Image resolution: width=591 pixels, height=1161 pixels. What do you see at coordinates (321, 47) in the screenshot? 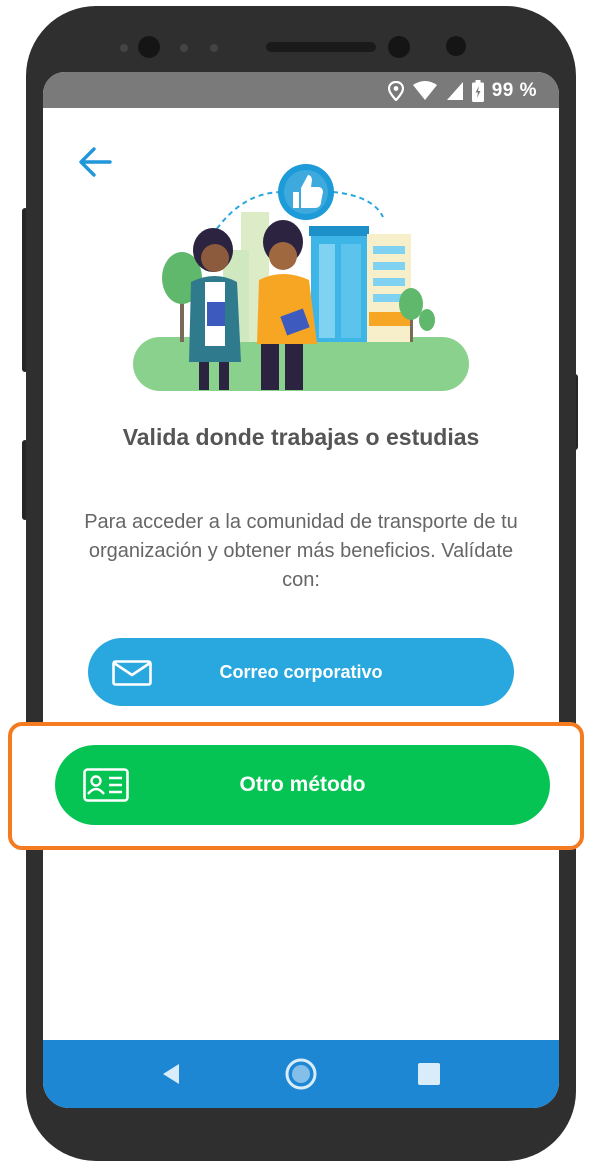
I see `earpiece-speaker` at bounding box center [321, 47].